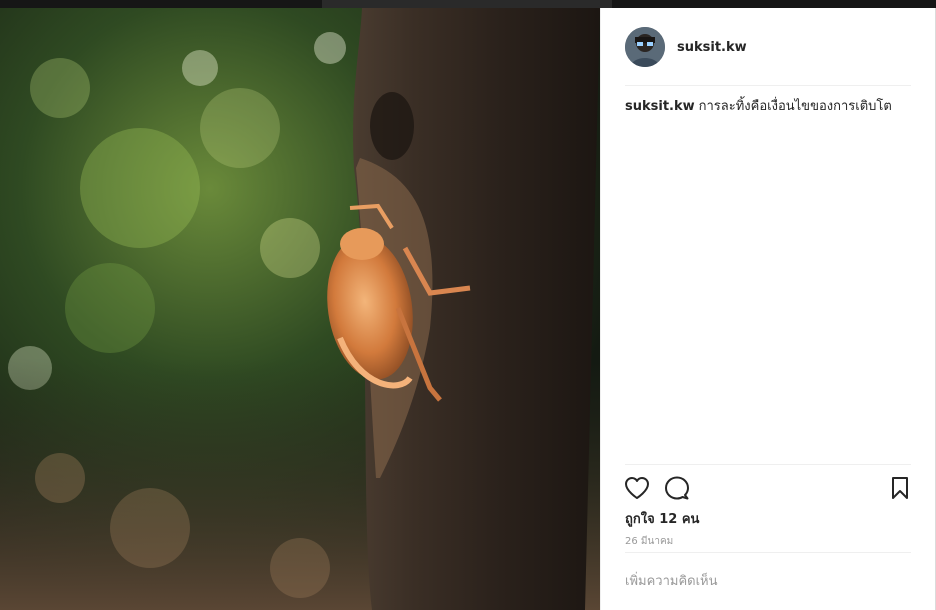 This screenshot has height=610, width=936. I want to click on likes-count: ถูกใจ 12 คน, so click(662, 518).